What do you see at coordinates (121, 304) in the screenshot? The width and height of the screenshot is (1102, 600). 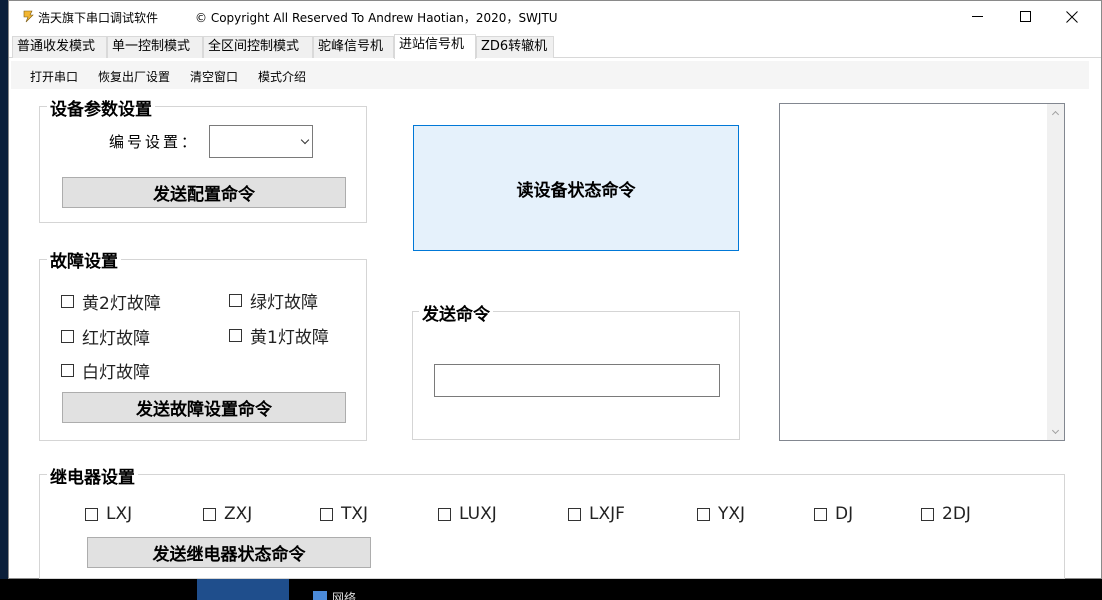 I see `fault-yellow2-label: 黄2灯故障` at bounding box center [121, 304].